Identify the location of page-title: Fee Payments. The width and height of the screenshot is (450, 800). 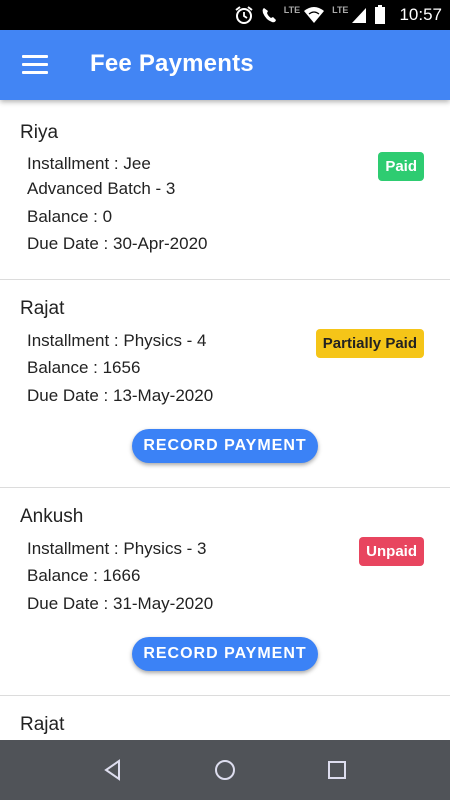
(172, 63).